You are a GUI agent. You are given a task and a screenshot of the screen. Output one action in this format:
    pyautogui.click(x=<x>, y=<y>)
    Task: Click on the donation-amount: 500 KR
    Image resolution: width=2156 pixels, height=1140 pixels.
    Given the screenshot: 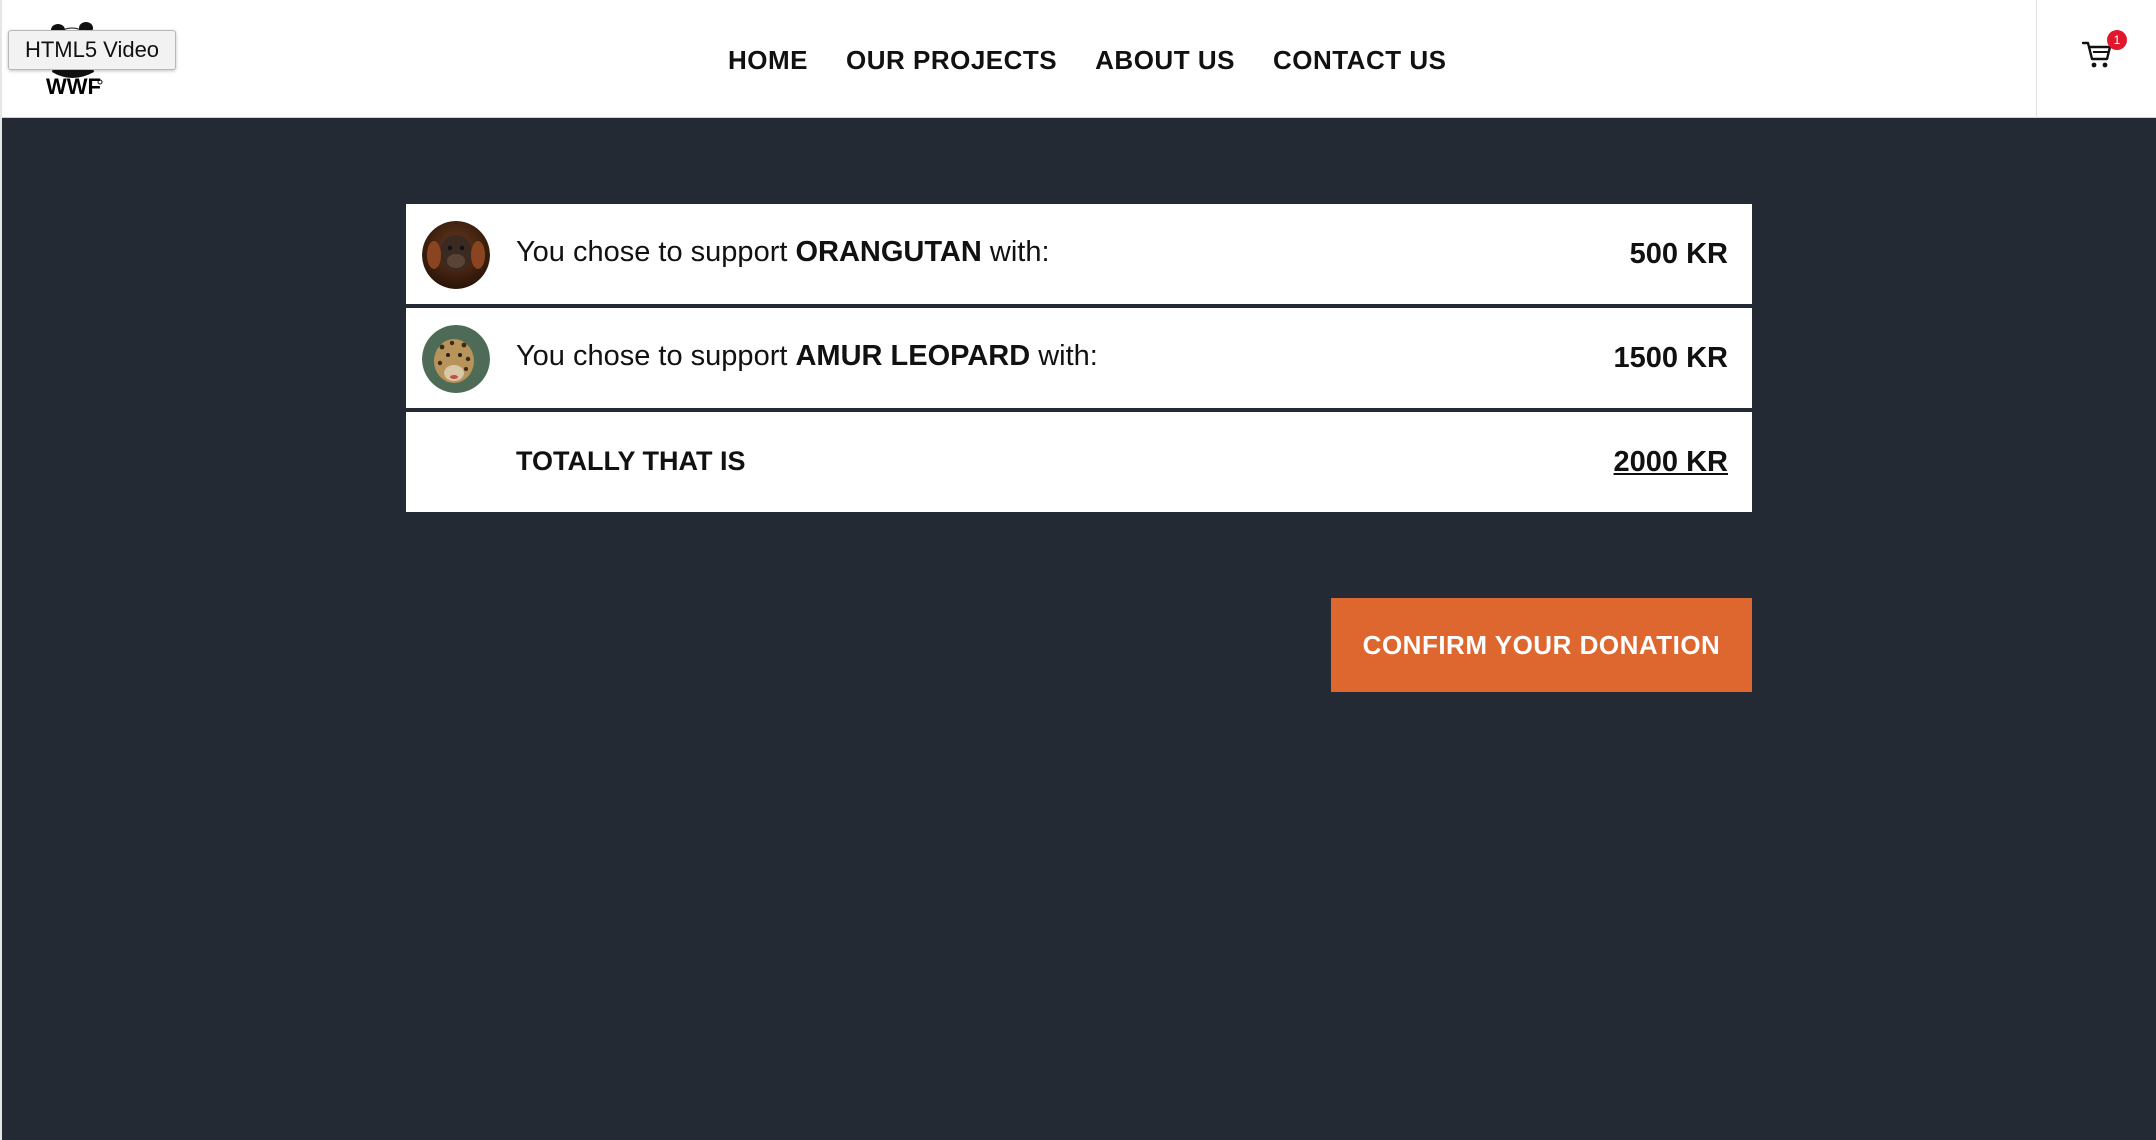 What is the action you would take?
    pyautogui.click(x=1678, y=254)
    